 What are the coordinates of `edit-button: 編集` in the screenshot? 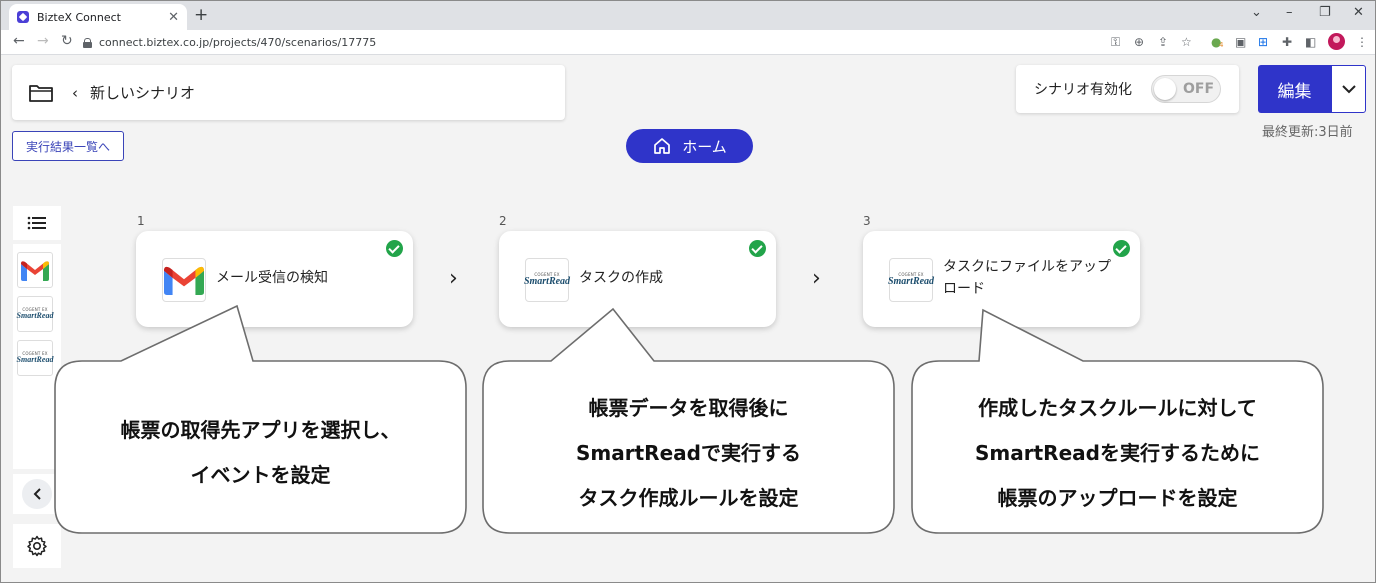 It's located at (1294, 89).